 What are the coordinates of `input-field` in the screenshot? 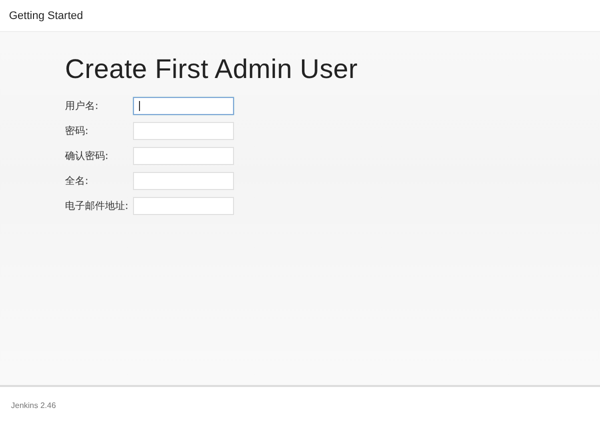 It's located at (183, 106).